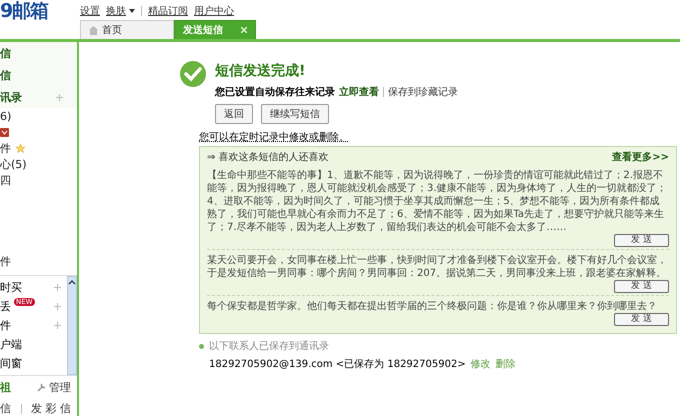 This screenshot has width=680, height=416. What do you see at coordinates (132, 11) in the screenshot?
I see `caret-icon` at bounding box center [132, 11].